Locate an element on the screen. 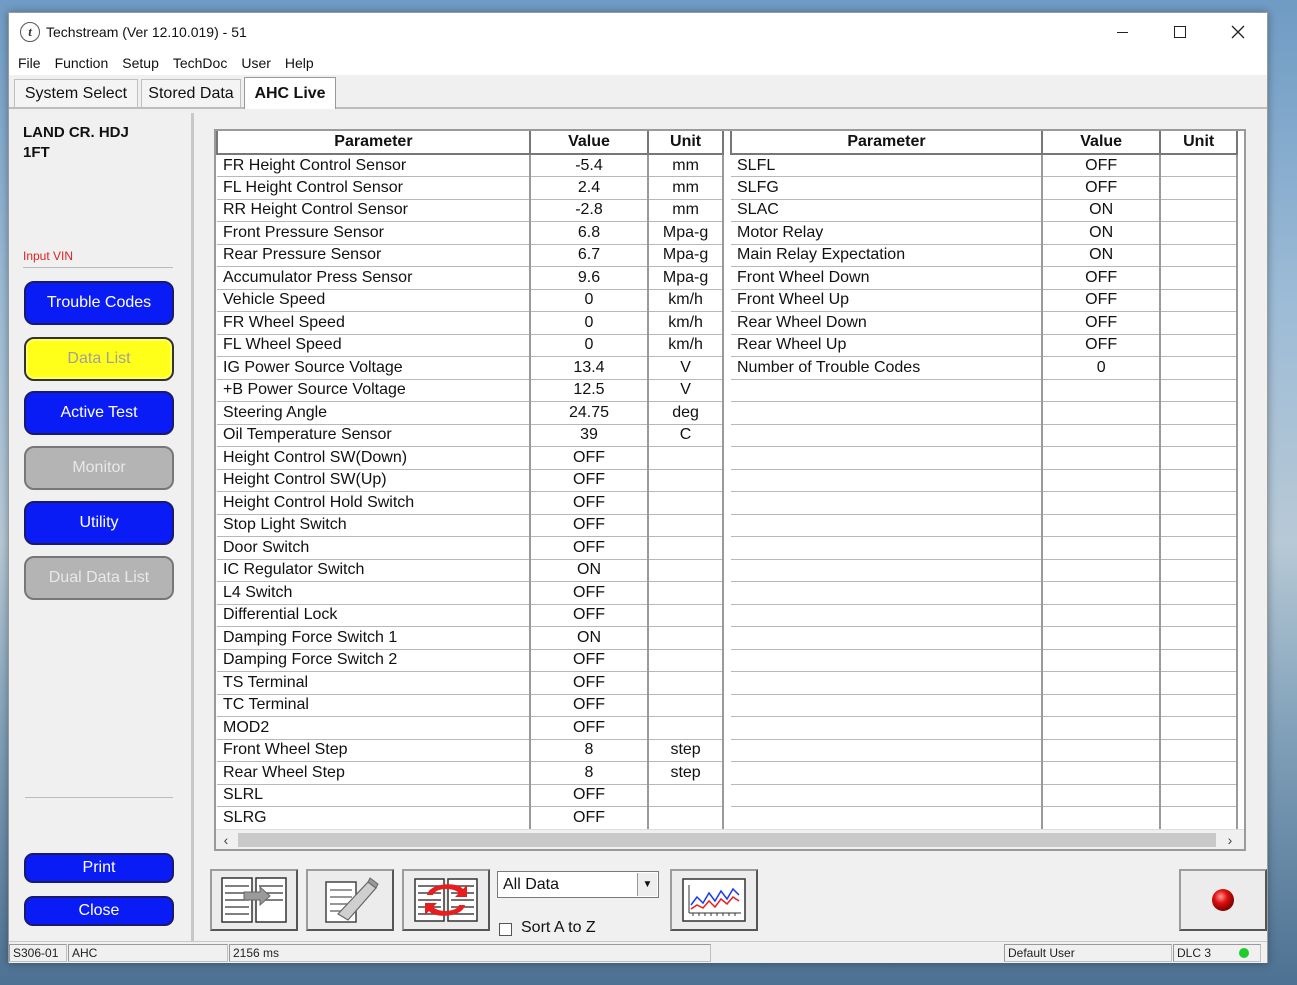 This screenshot has height=985, width=1297. menu-setup: Setup is located at coordinates (140, 63).